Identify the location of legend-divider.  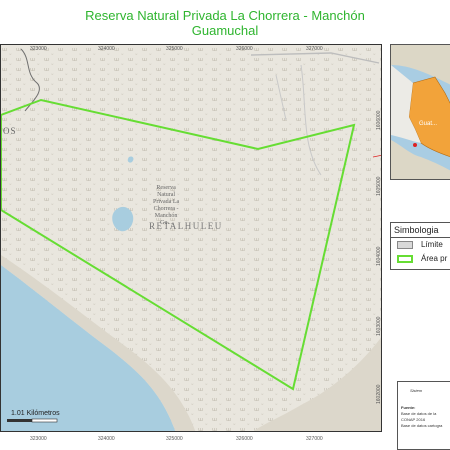
(420, 237).